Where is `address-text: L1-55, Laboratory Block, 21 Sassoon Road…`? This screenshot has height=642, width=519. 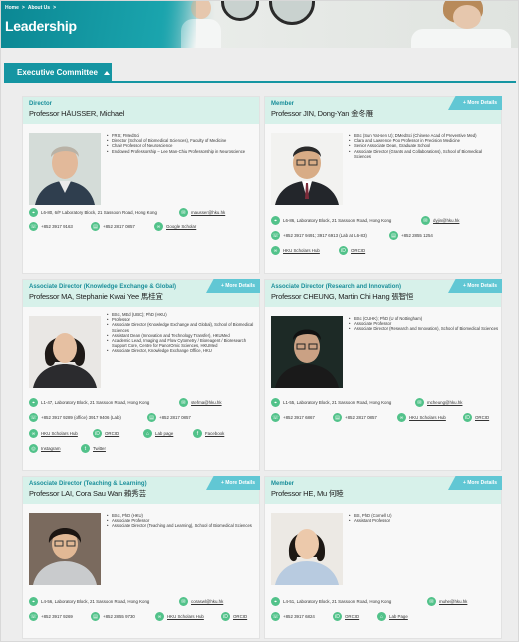 address-text: L1-55, Laboratory Block, 21 Sassoon Road… is located at coordinates (337, 402).